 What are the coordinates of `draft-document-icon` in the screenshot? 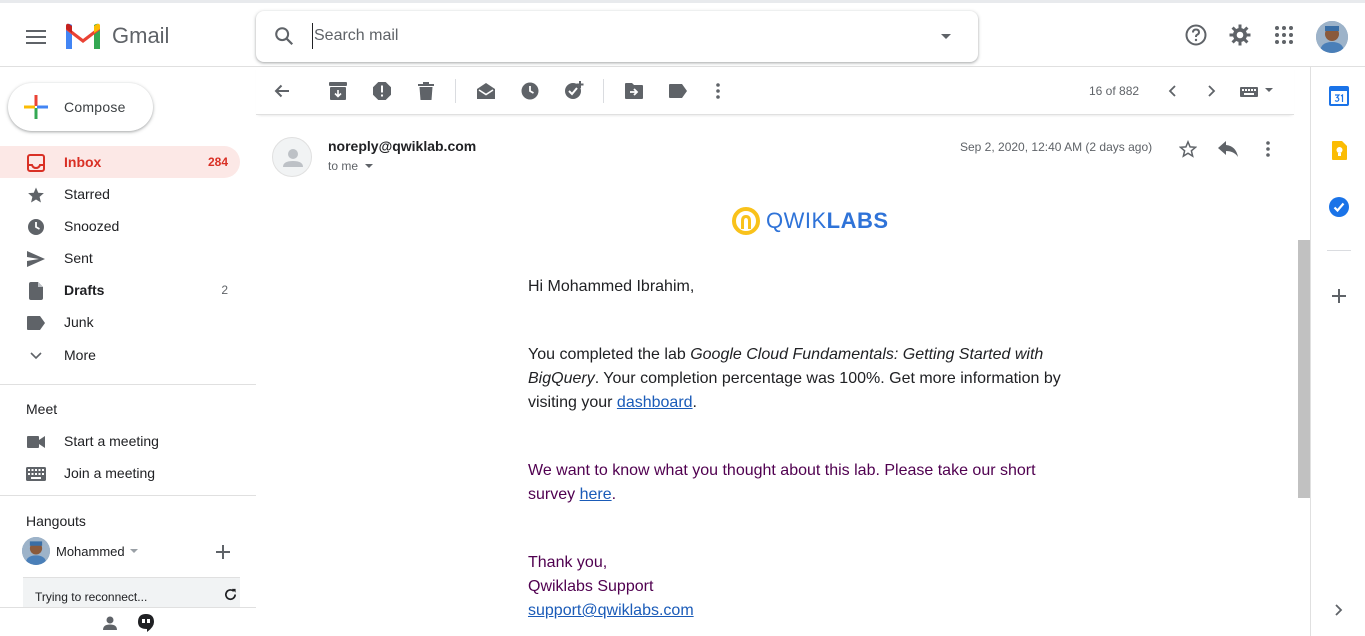 It's located at (36, 291).